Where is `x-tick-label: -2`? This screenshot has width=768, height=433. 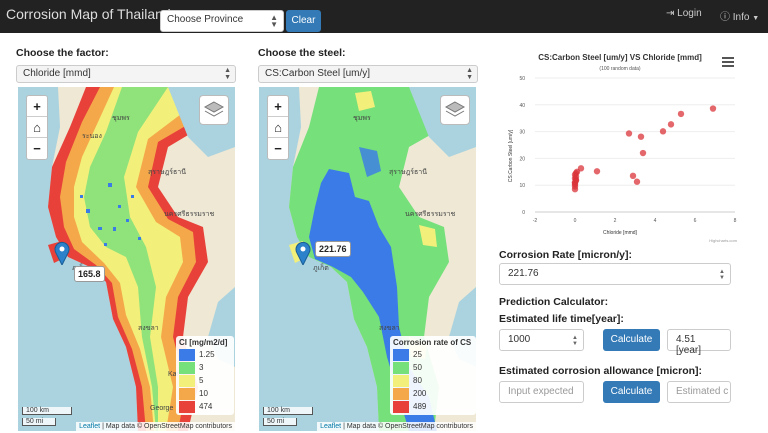
x-tick-label: -2 is located at coordinates (535, 221).